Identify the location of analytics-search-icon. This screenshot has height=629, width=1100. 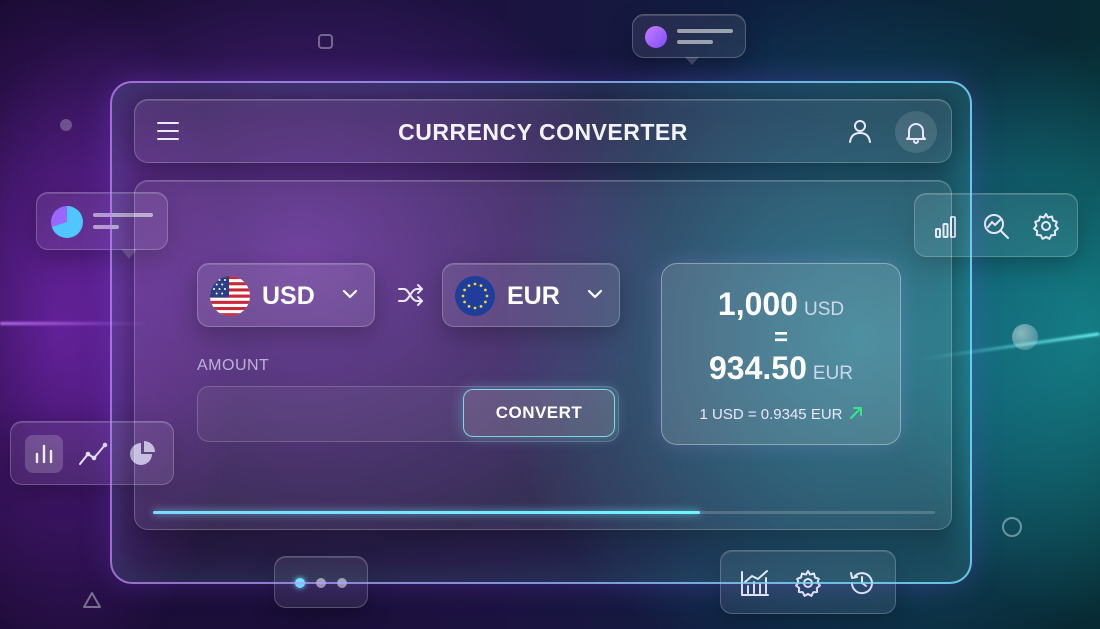
(996, 226).